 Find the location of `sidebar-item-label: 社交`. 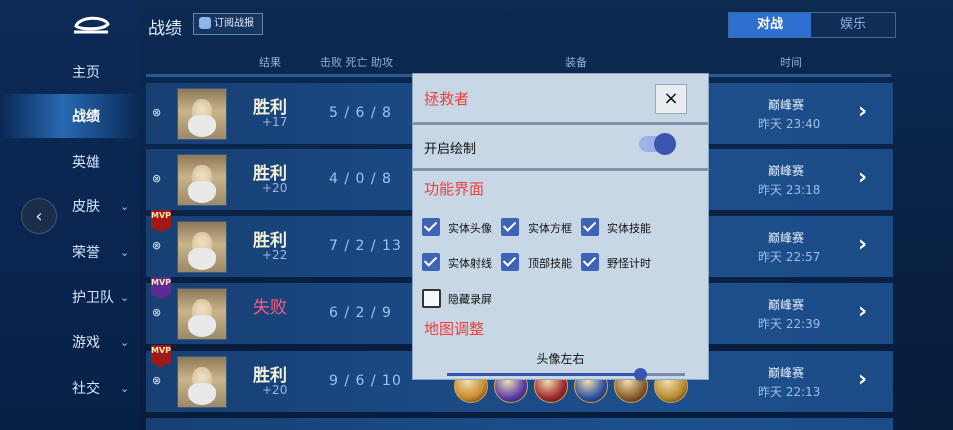

sidebar-item-label: 社交 is located at coordinates (86, 389).